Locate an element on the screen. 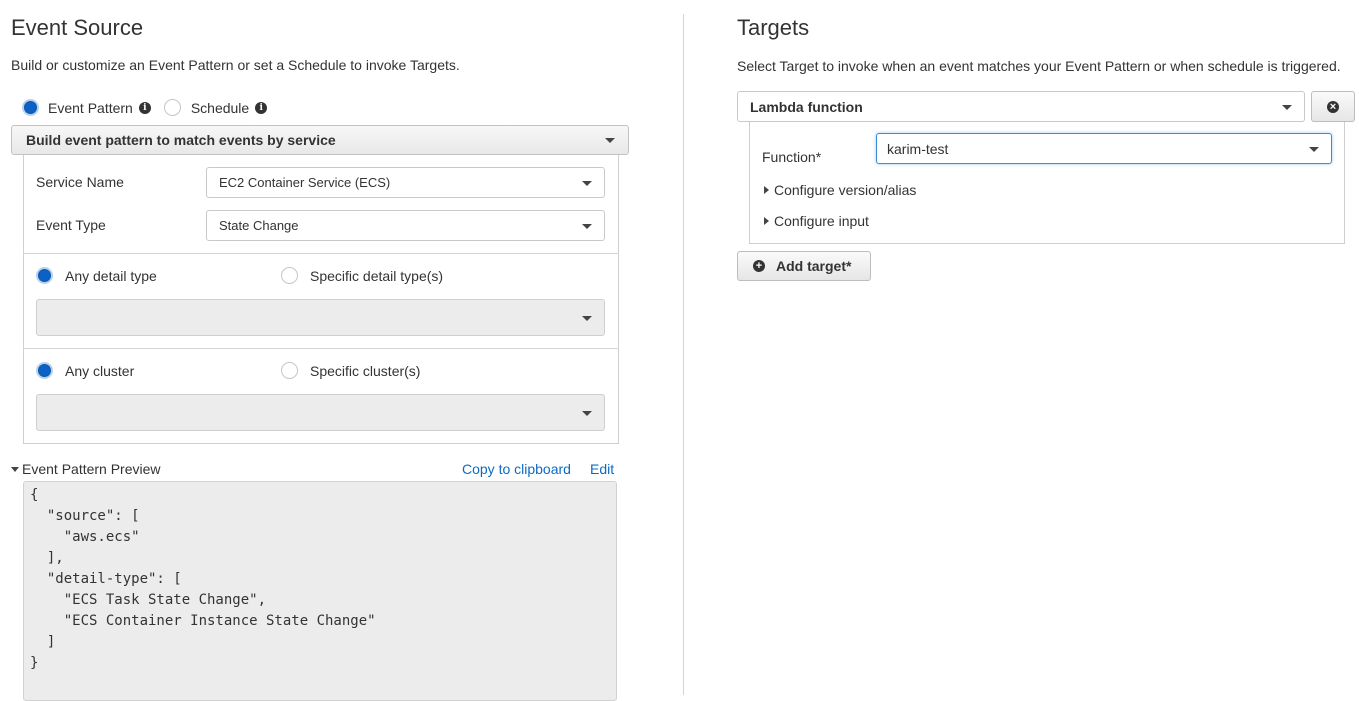 The height and width of the screenshot is (701, 1359). any-detail-type-label: Any detail type is located at coordinates (111, 276).